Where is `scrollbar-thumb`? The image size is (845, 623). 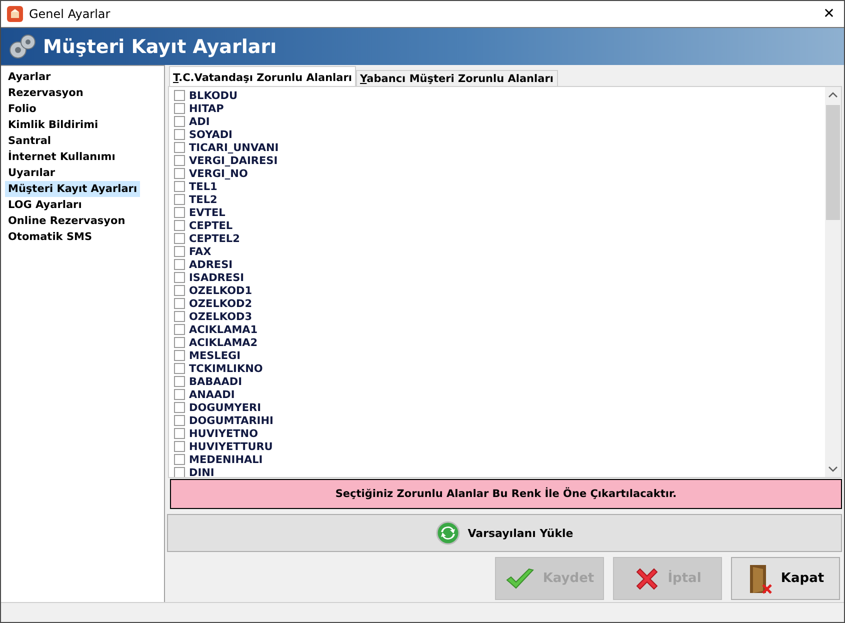 scrollbar-thumb is located at coordinates (833, 162).